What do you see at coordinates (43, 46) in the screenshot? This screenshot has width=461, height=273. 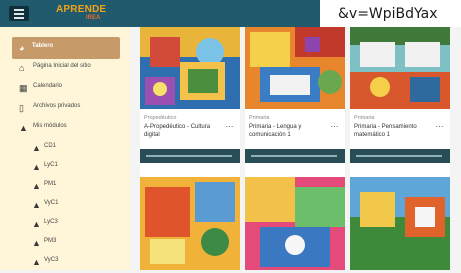 I see `sidebar-item-label: Tablero` at bounding box center [43, 46].